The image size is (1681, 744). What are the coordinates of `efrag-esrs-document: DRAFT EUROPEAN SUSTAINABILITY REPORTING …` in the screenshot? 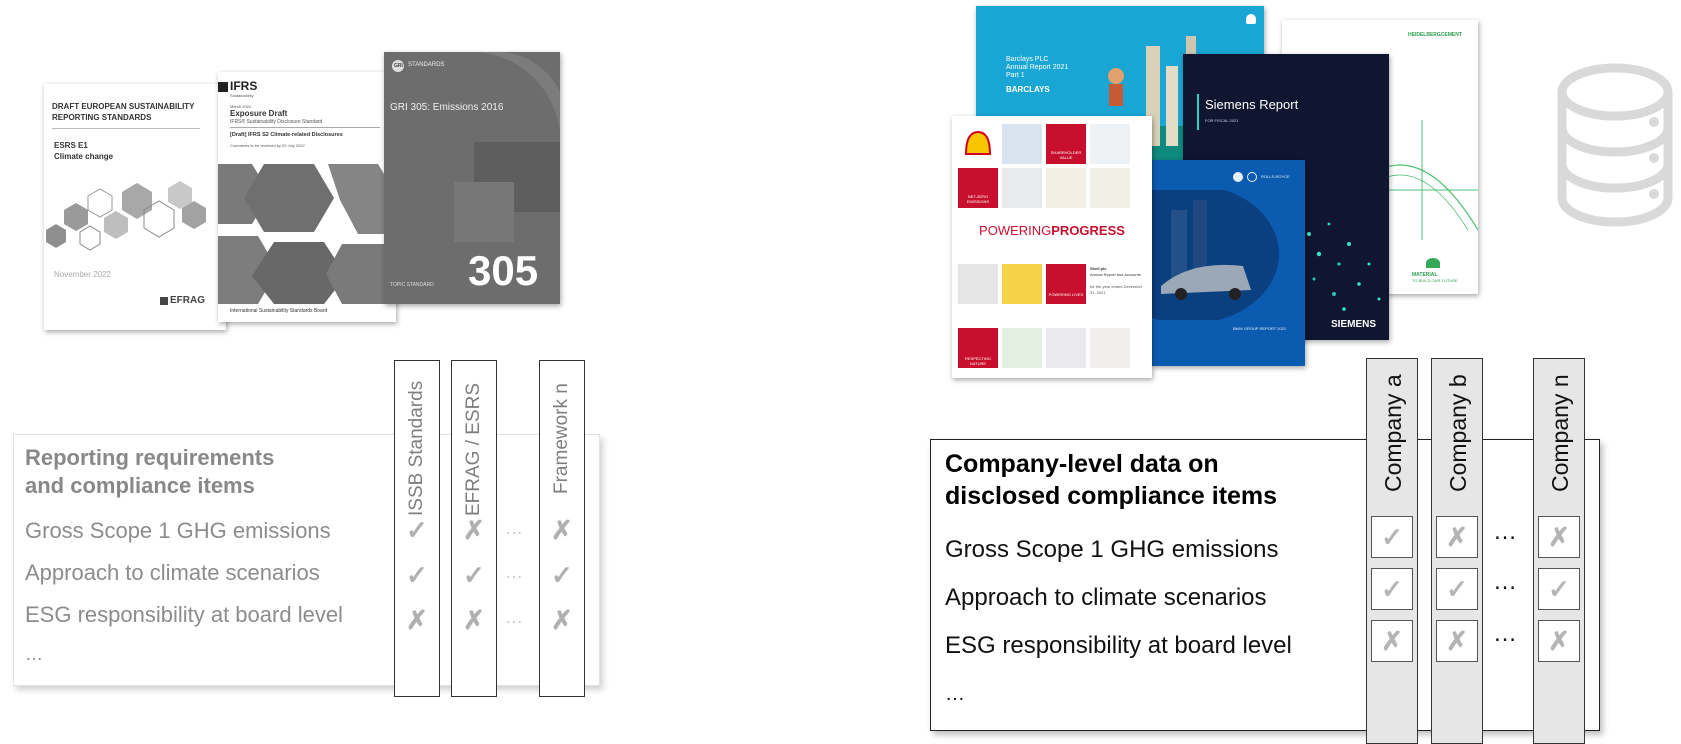 It's located at (135, 207).